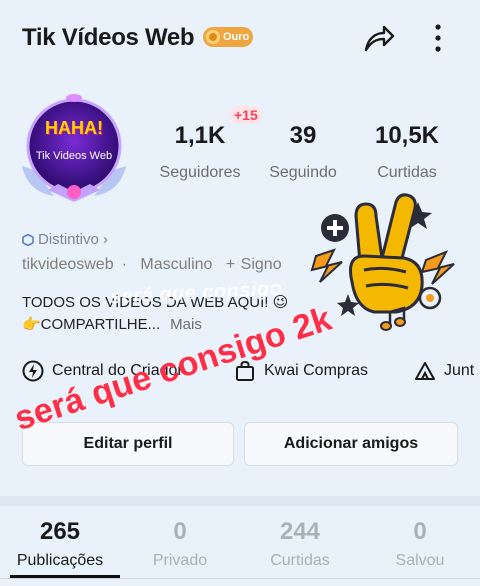 The image size is (480, 586). I want to click on tab-label: Privado, so click(180, 560).